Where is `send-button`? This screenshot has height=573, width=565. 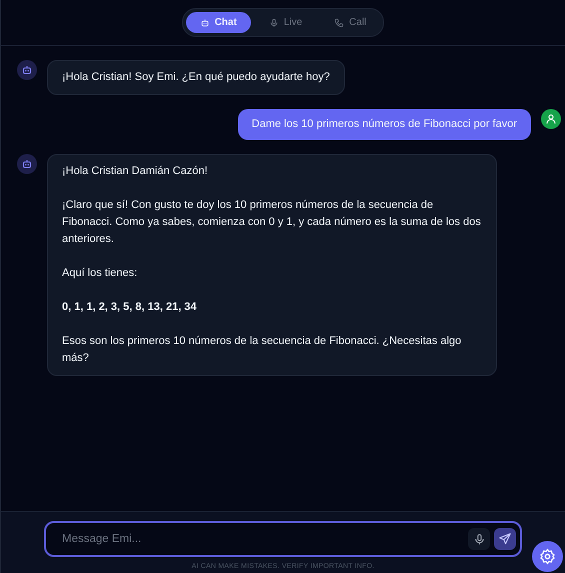 send-button is located at coordinates (505, 539).